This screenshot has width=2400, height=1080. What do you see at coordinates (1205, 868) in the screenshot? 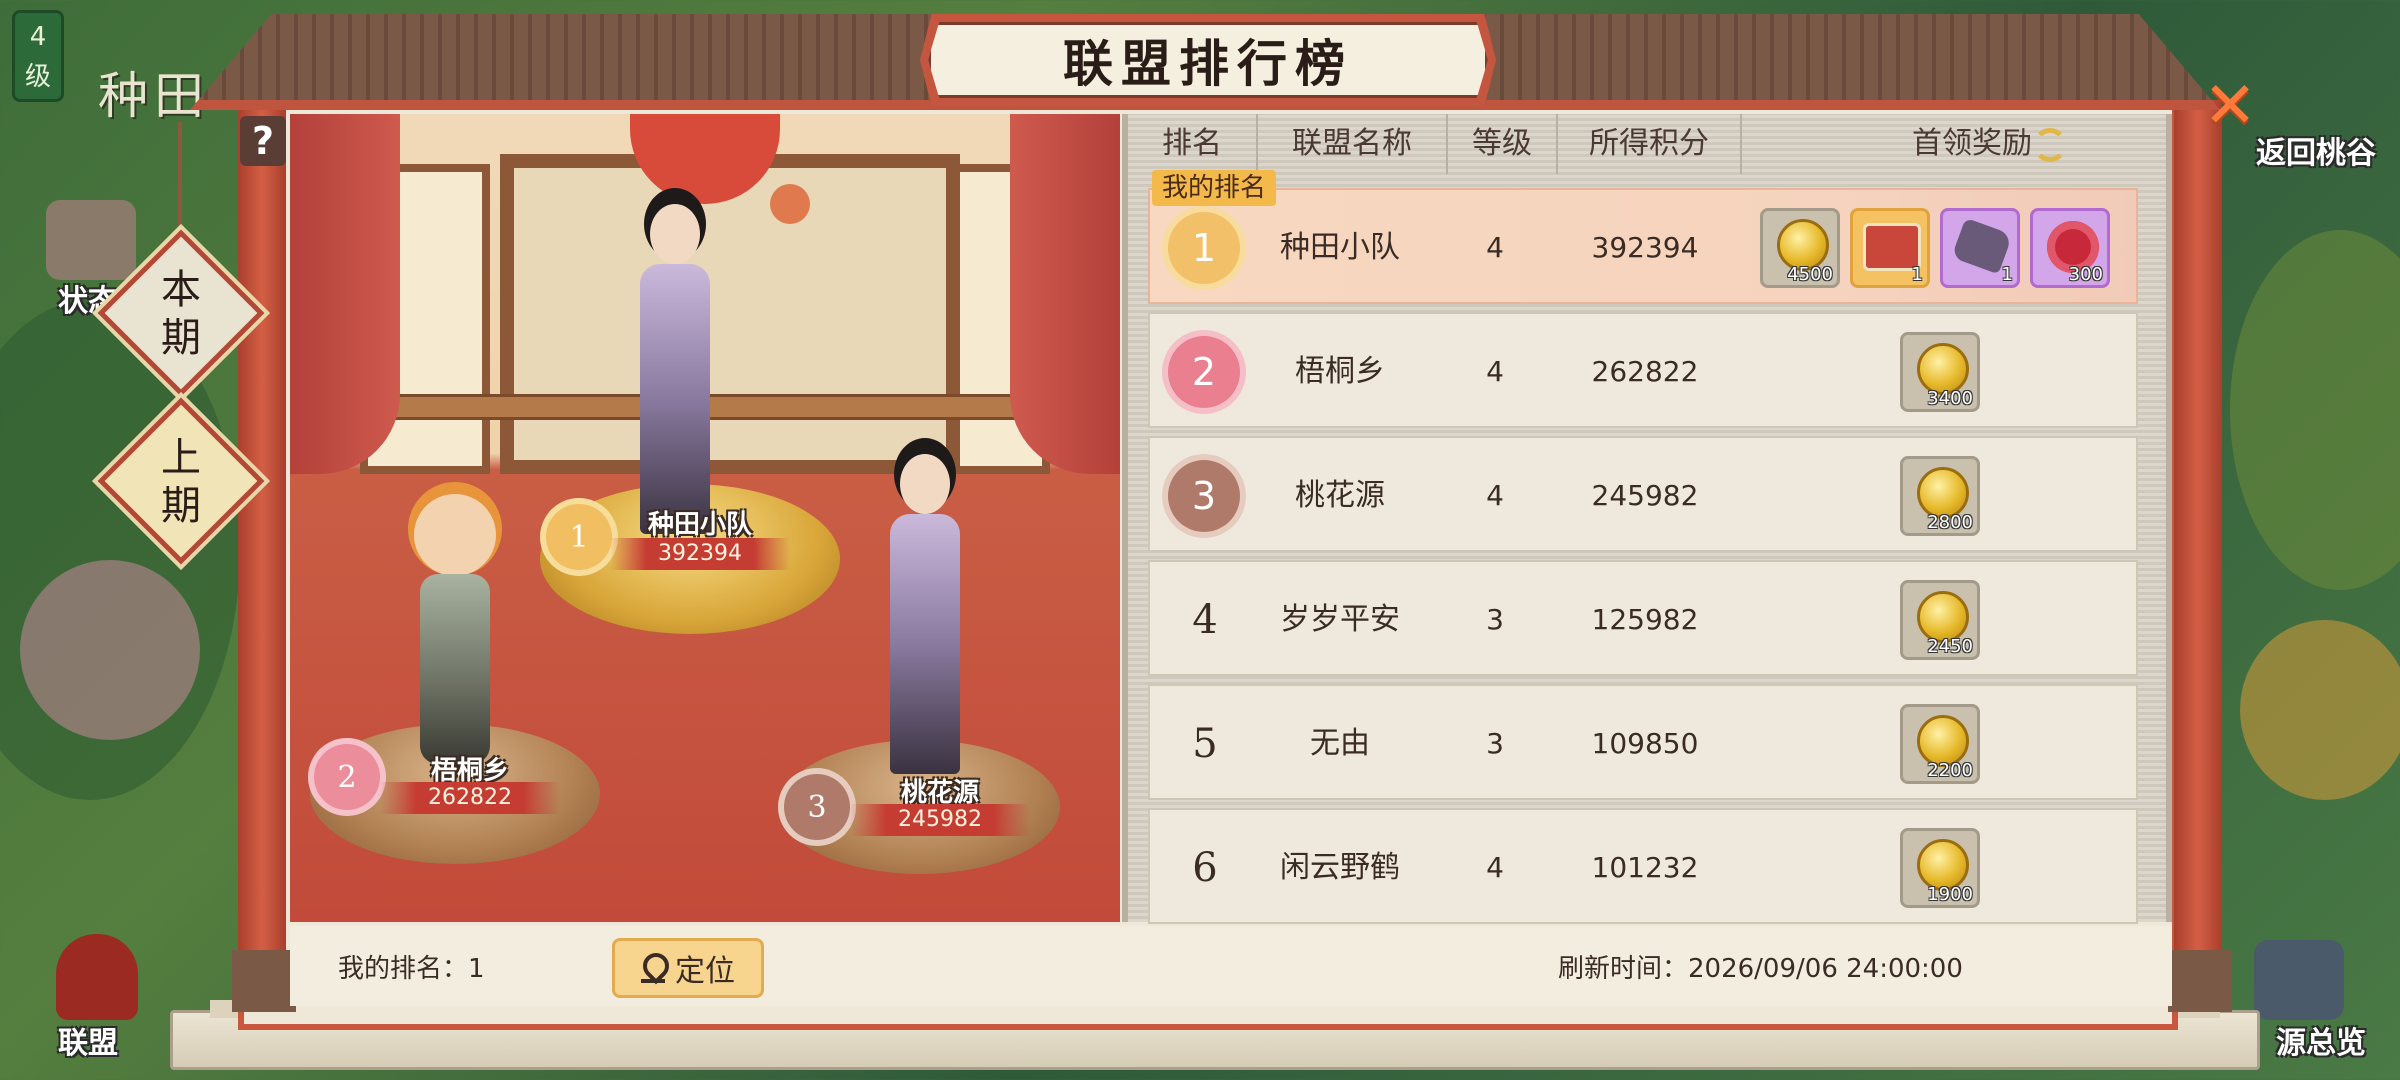
I see `rank-number: 6` at bounding box center [1205, 868].